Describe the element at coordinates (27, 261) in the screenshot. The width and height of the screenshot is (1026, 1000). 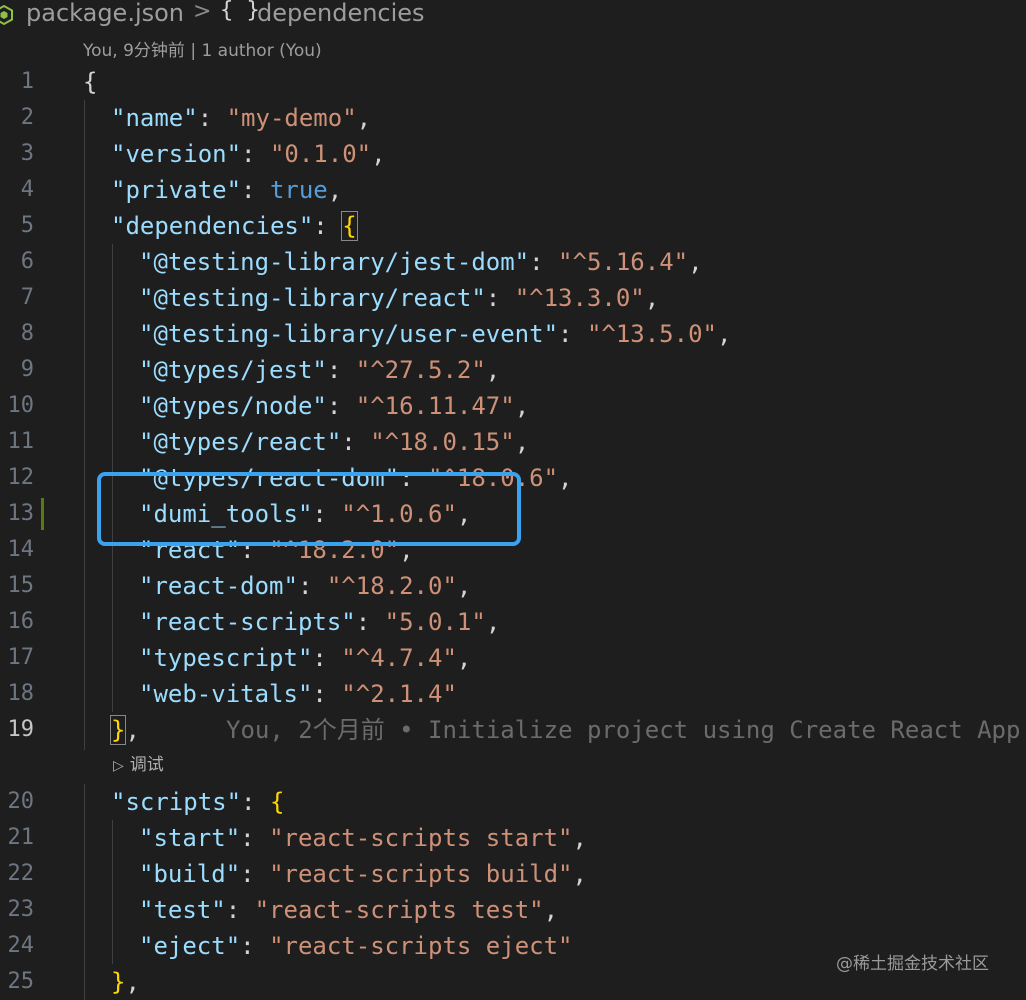
I see `line-number: 6` at that location.